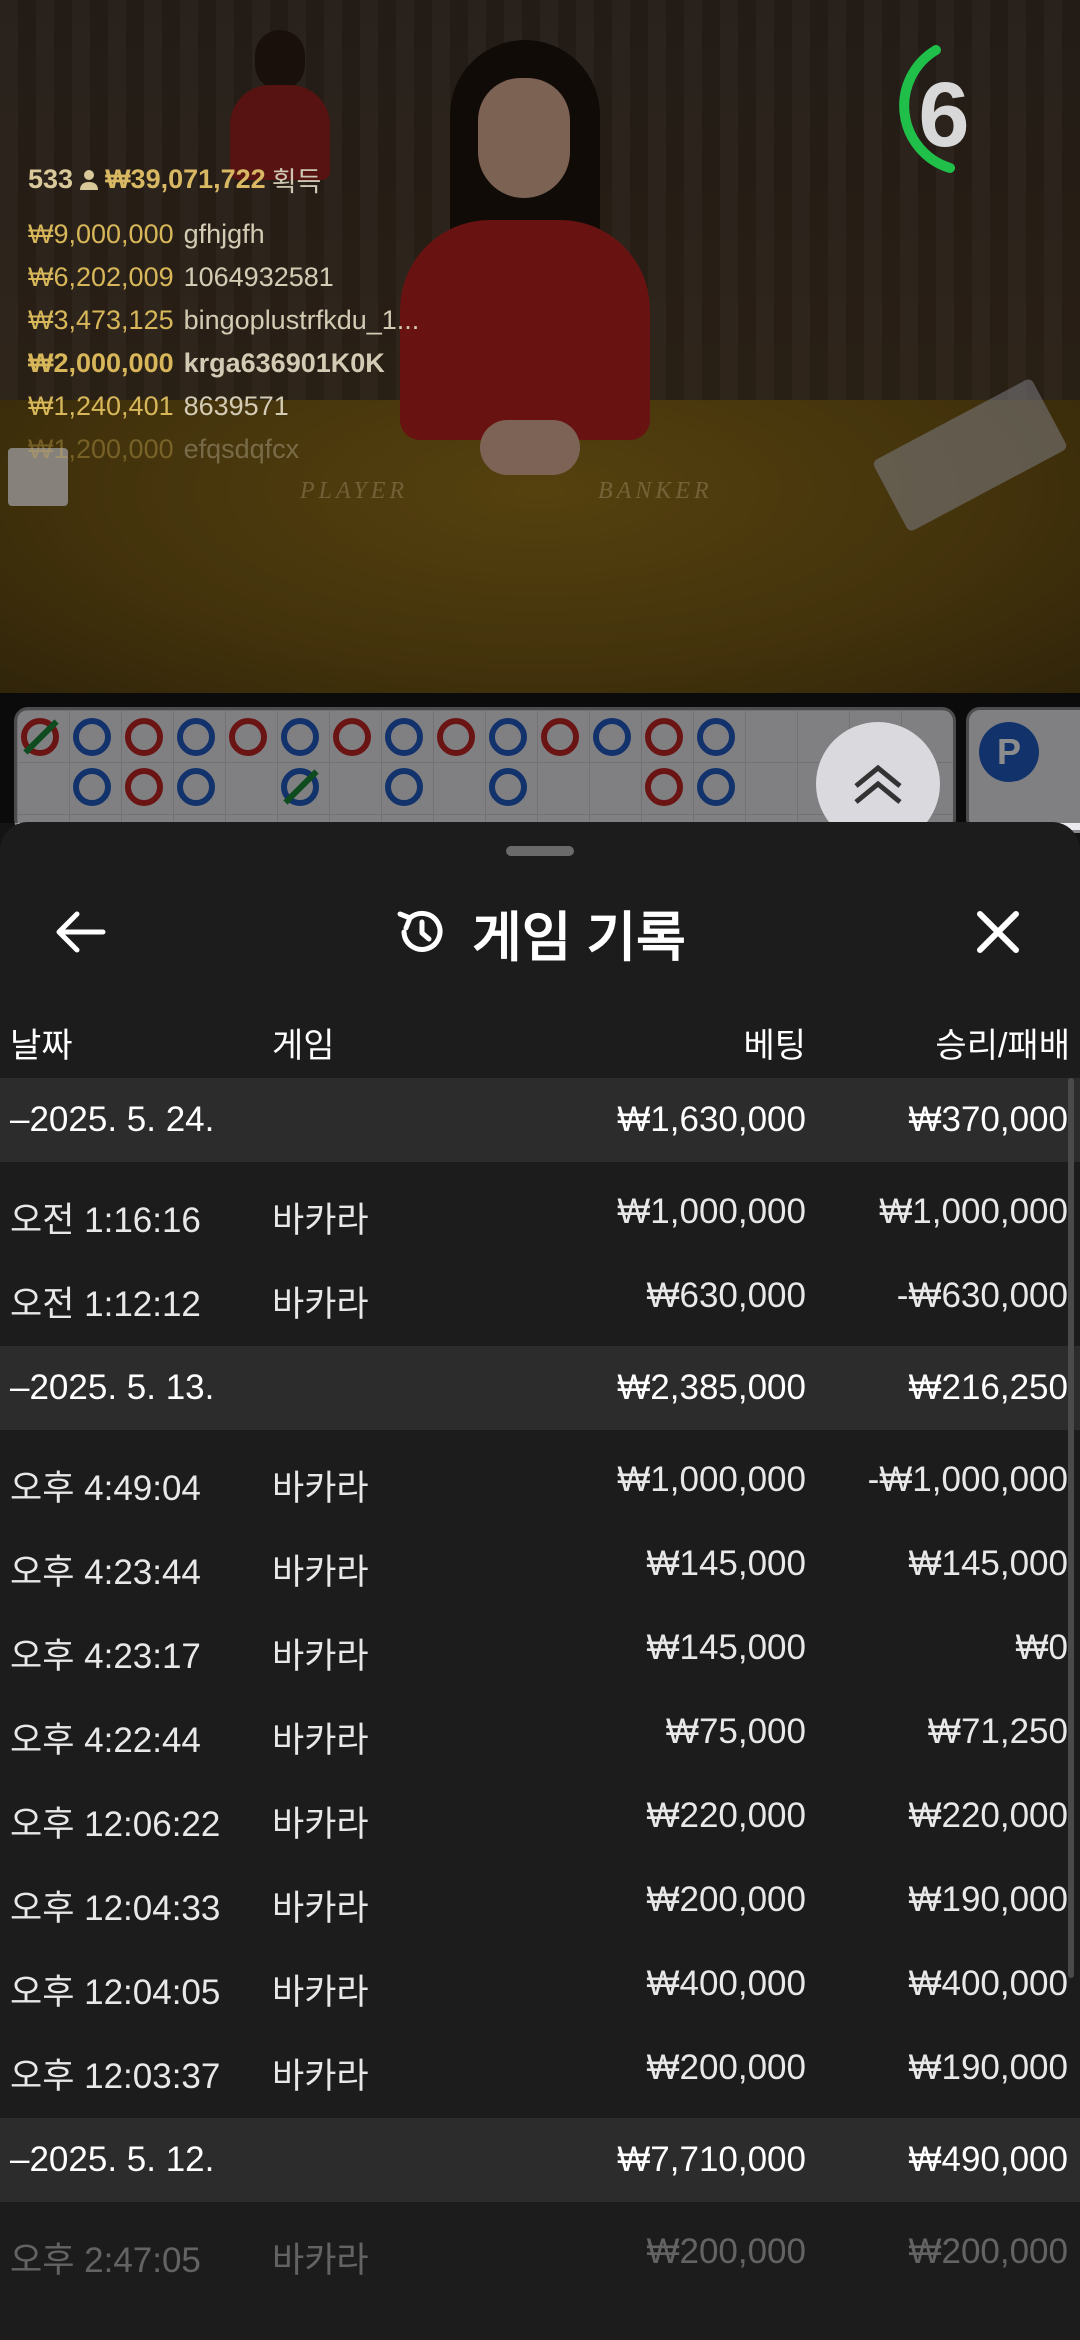  I want to click on date-group-row: –2025. 5. 24. ₩1,630,000 ₩370,000, so click(540, 1120).